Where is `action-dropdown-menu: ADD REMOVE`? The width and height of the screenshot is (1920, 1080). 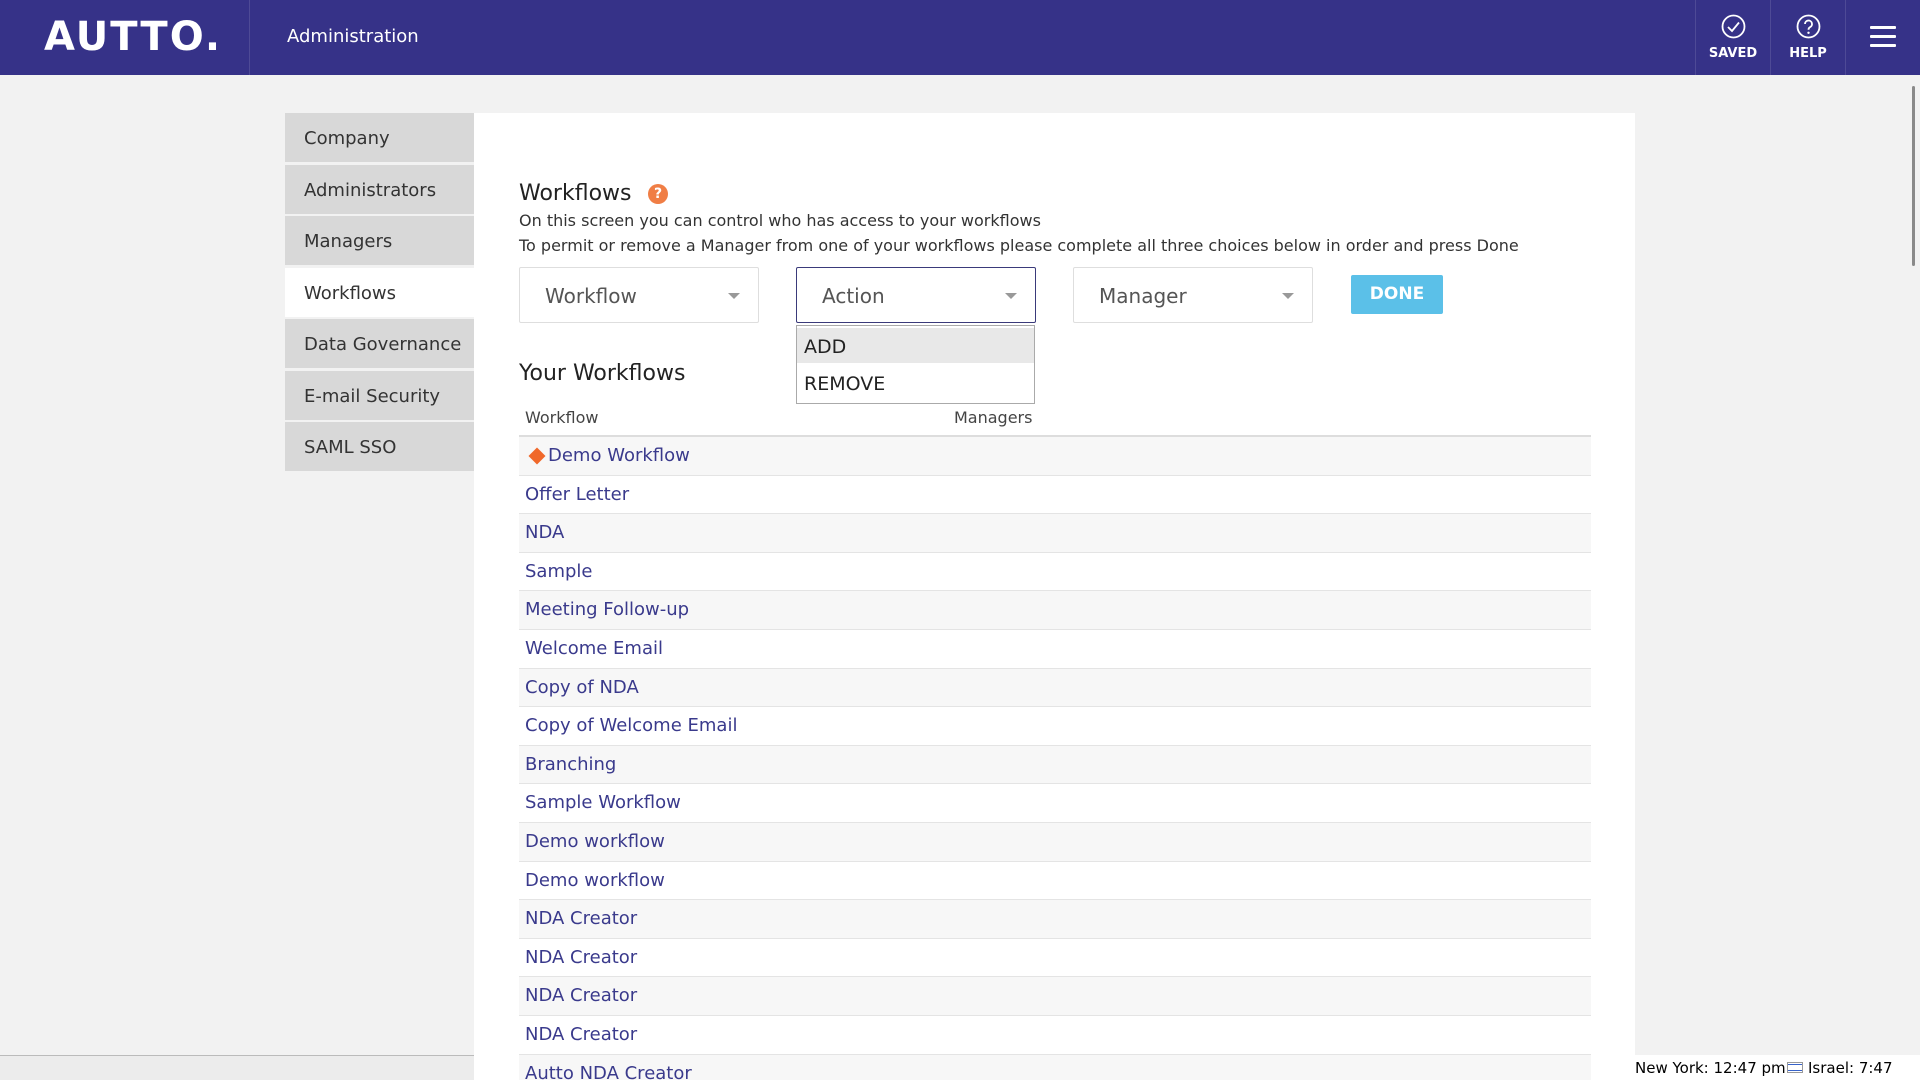
action-dropdown-menu: ADD REMOVE is located at coordinates (915, 364).